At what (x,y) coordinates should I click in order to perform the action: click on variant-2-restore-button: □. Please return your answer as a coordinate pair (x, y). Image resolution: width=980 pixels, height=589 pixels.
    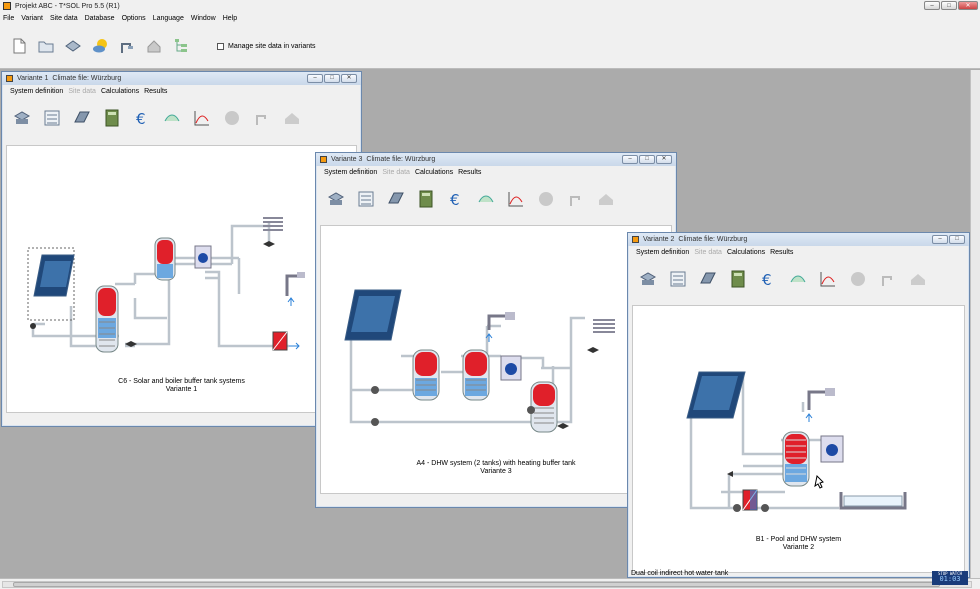
    Looking at the image, I should click on (957, 239).